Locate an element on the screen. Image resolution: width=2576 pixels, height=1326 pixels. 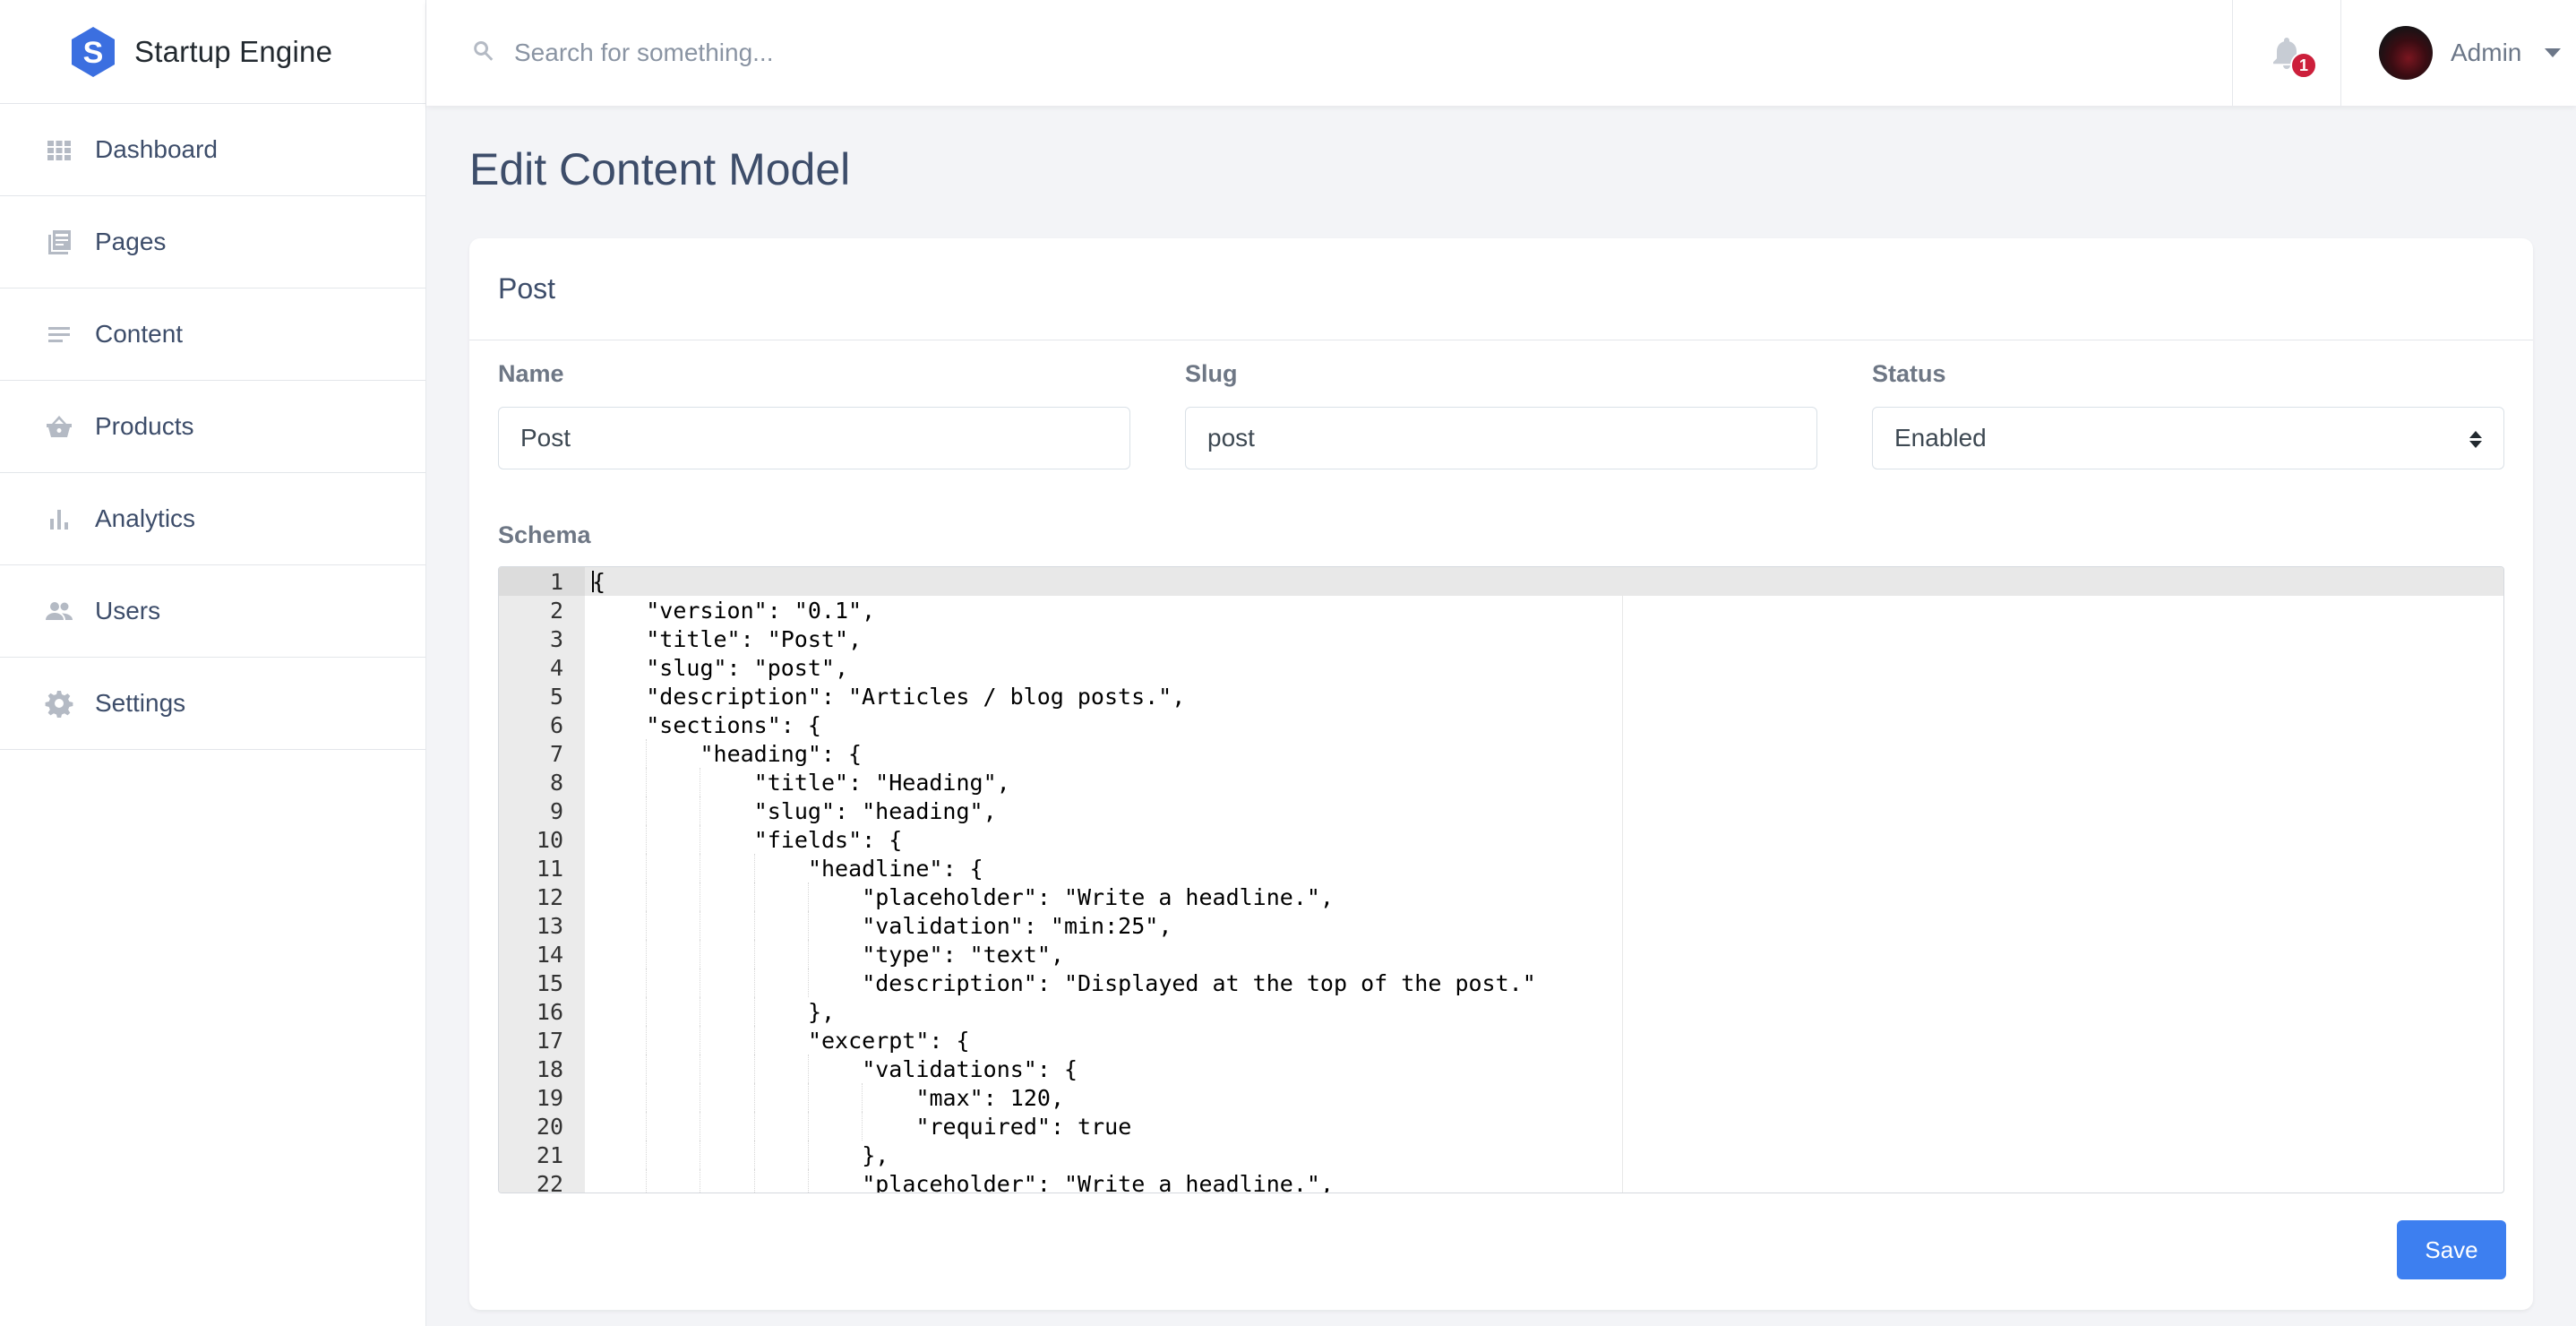
line-number: 17 is located at coordinates (549, 1040).